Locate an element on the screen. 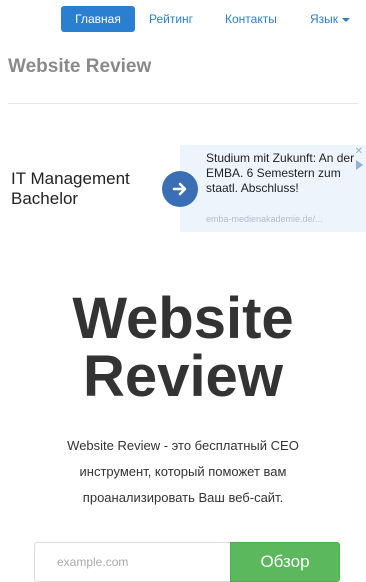  arrow-right-icon is located at coordinates (179, 189).